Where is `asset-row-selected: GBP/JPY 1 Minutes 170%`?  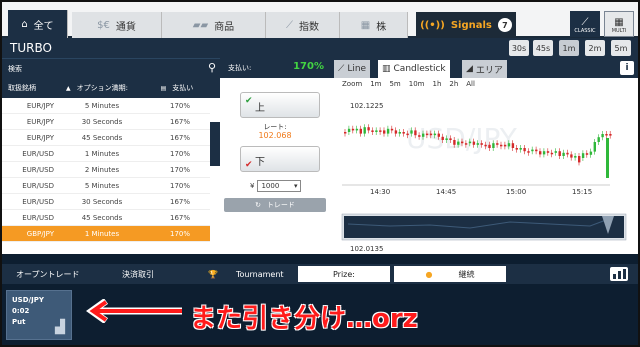
asset-row-selected: GBP/JPY 1 Minutes 170% is located at coordinates (106, 234).